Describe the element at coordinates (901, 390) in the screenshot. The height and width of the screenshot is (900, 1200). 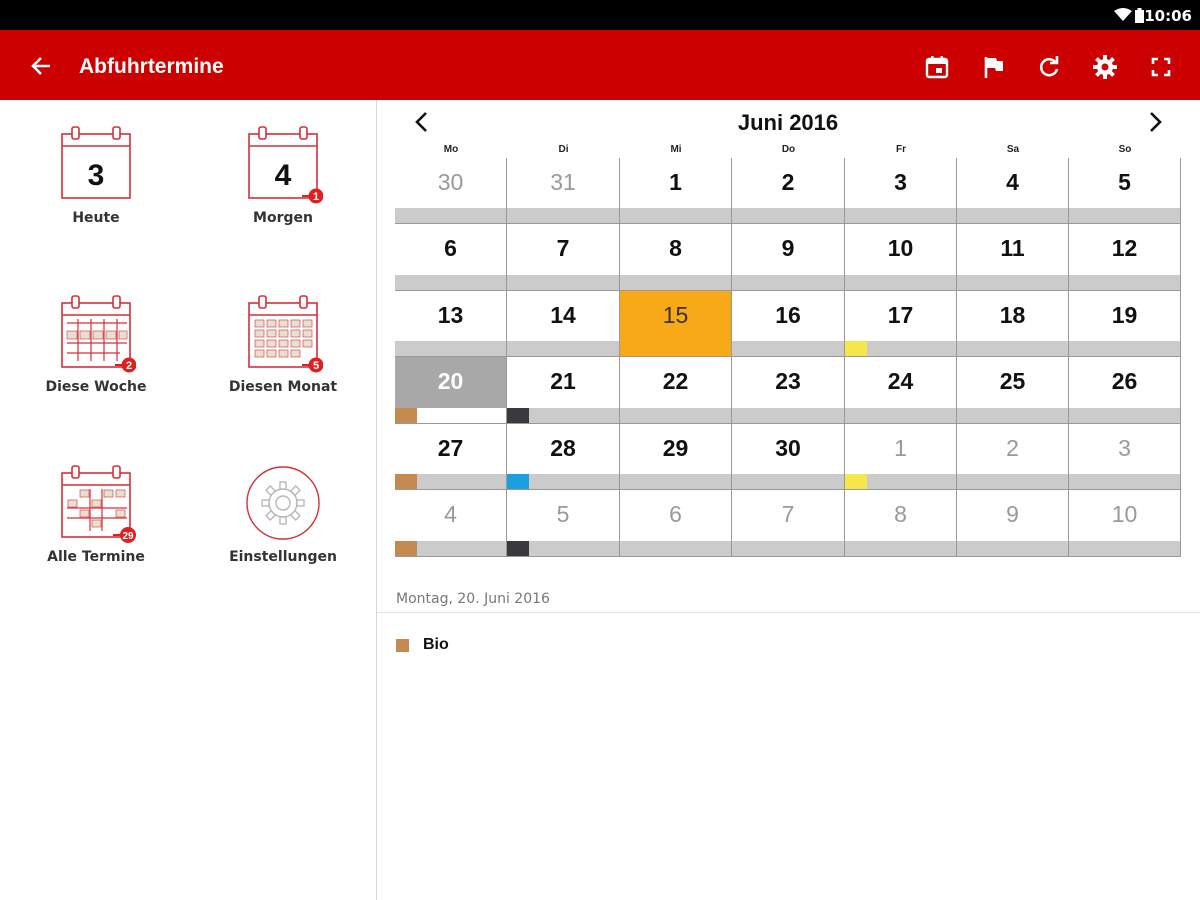
I see `calendar-day-cell: 24` at that location.